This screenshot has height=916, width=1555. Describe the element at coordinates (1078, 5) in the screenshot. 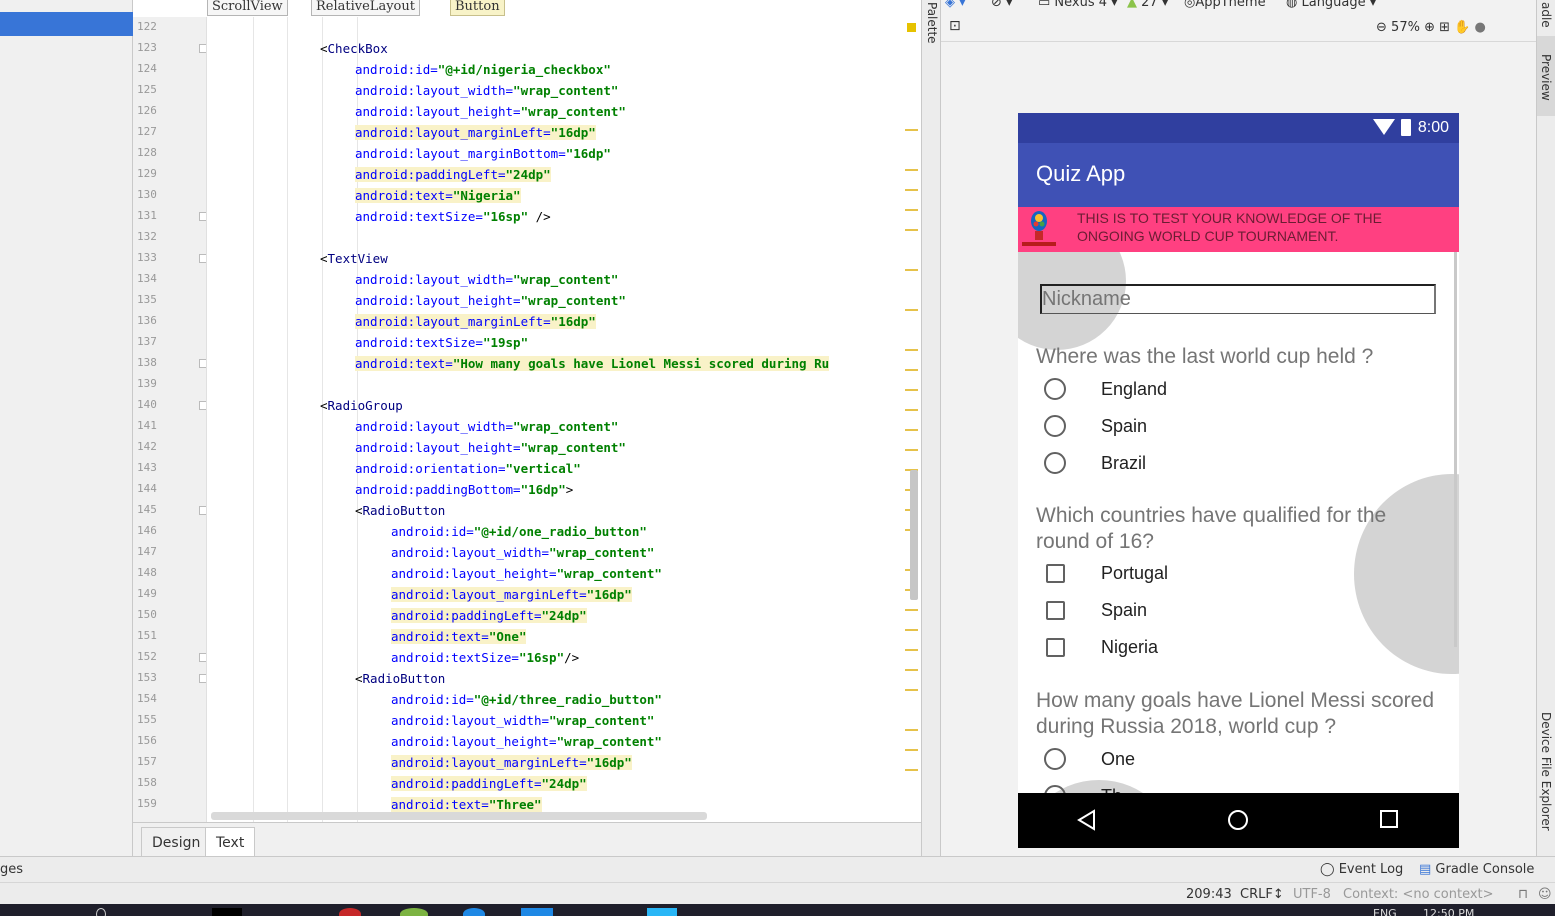

I see `device-selector: ▭ Nexus 4 ▾` at that location.